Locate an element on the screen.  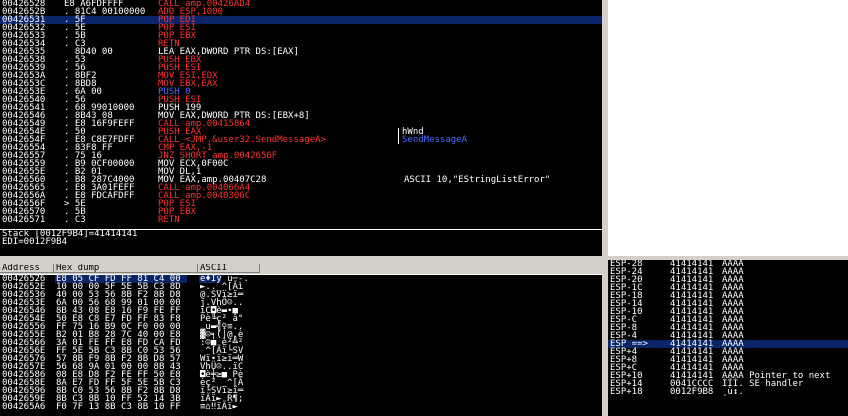
disasm-row: 00426570. 5B POP EBX is located at coordinates (301, 212).